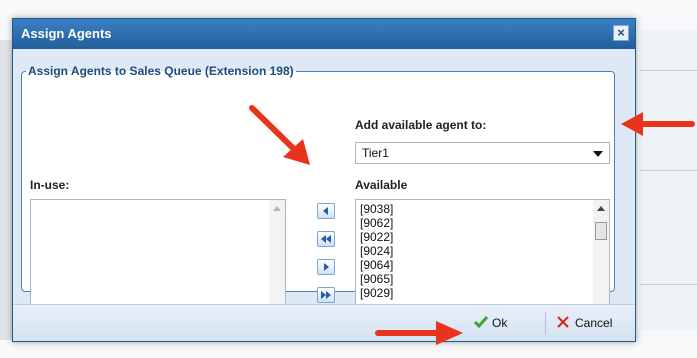 This screenshot has width=697, height=358. I want to click on tier-select-value: Tier1, so click(375, 153).